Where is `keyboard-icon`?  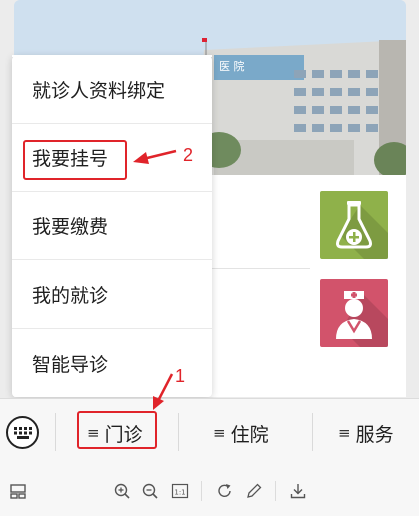 keyboard-icon is located at coordinates (22, 432).